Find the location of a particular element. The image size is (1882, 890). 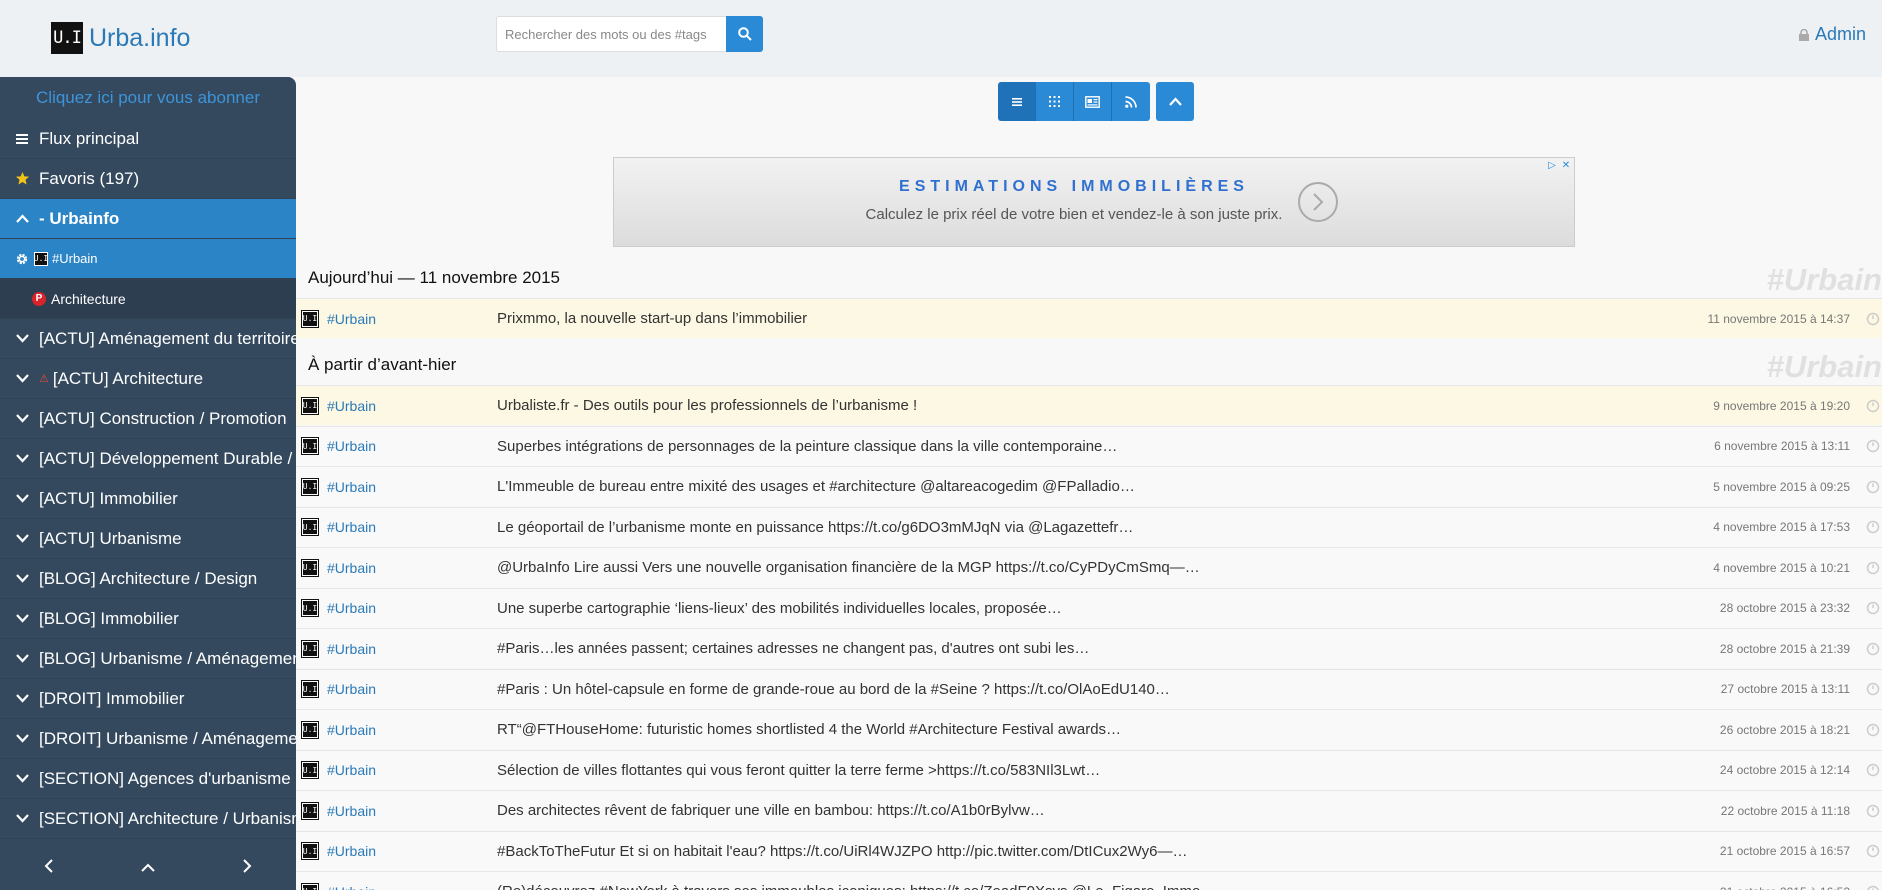

sidebar-feed-urbain: U.I #Urbain is located at coordinates (148, 259).